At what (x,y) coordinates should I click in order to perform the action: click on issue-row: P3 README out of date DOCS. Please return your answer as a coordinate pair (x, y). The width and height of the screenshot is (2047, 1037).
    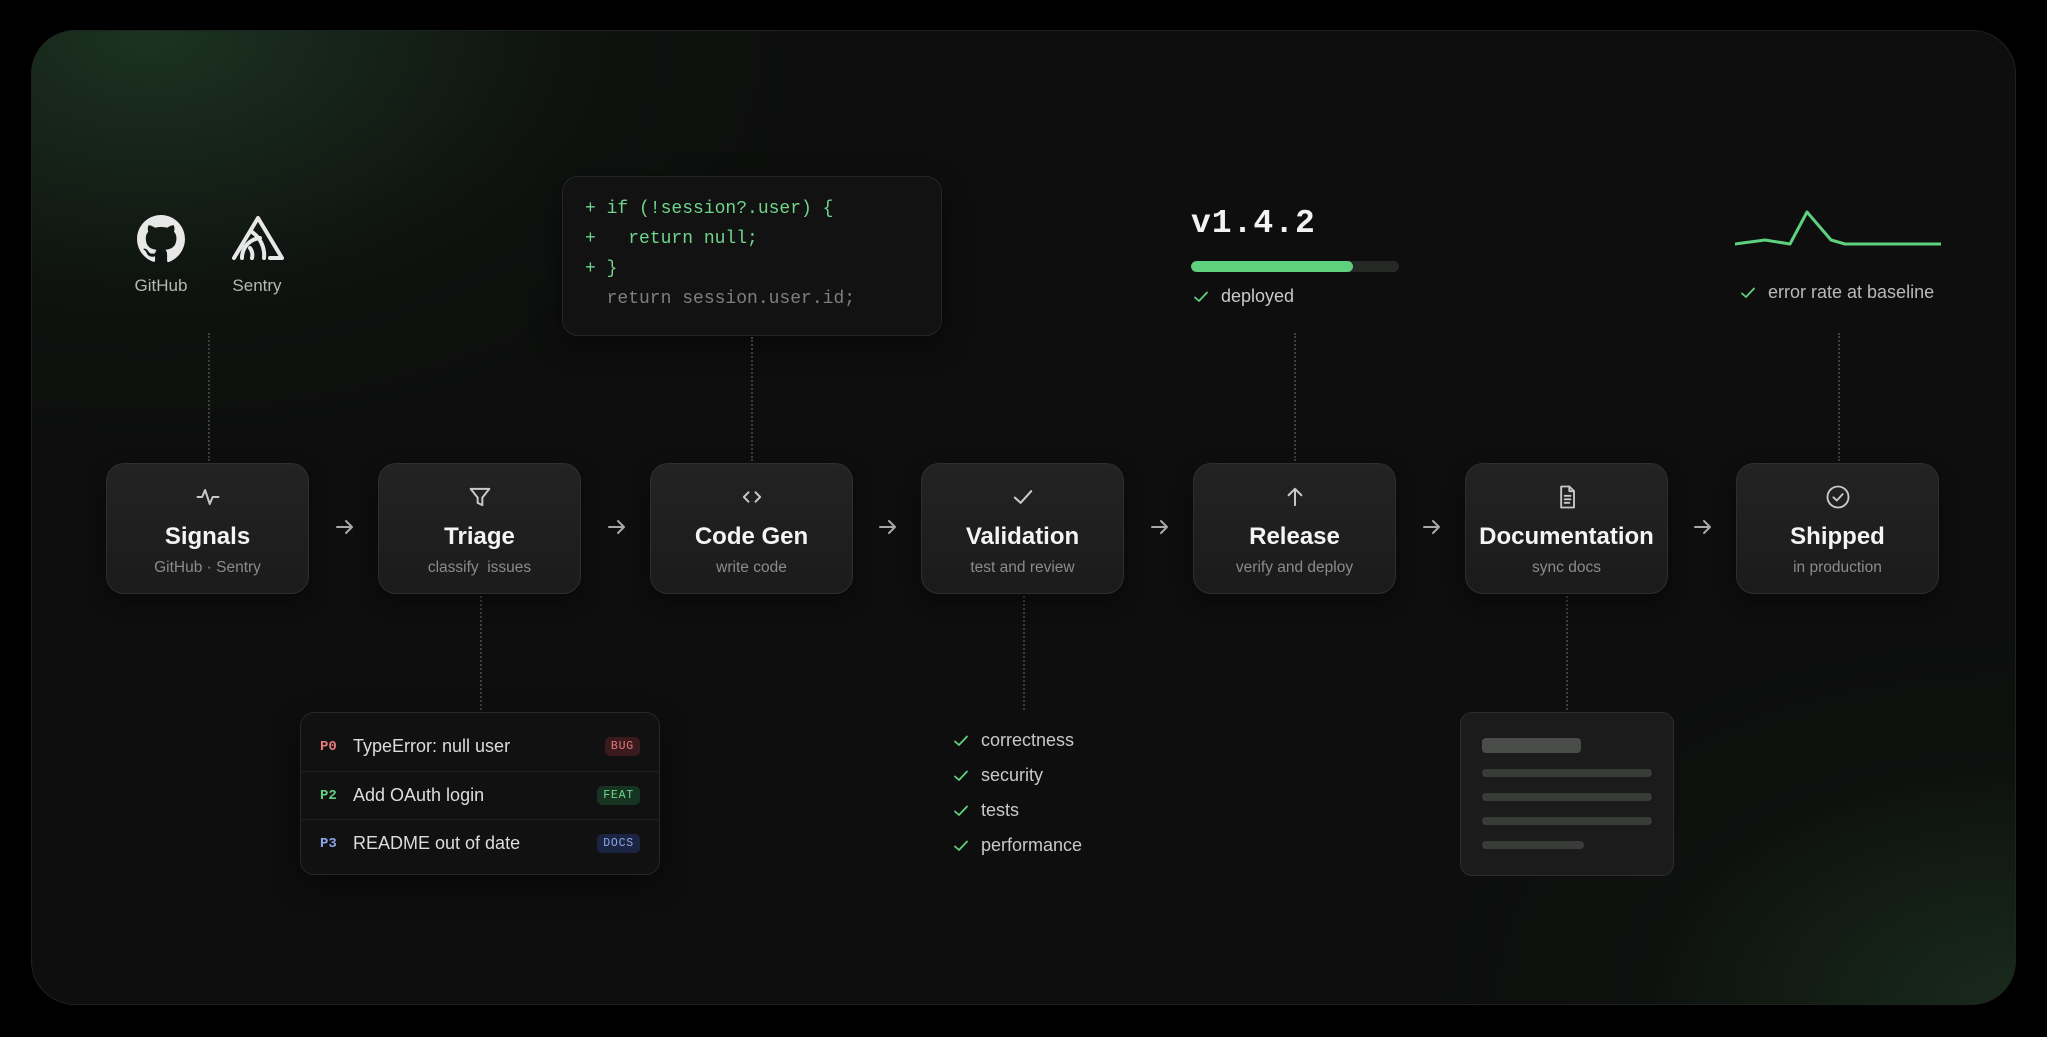
    Looking at the image, I should click on (480, 843).